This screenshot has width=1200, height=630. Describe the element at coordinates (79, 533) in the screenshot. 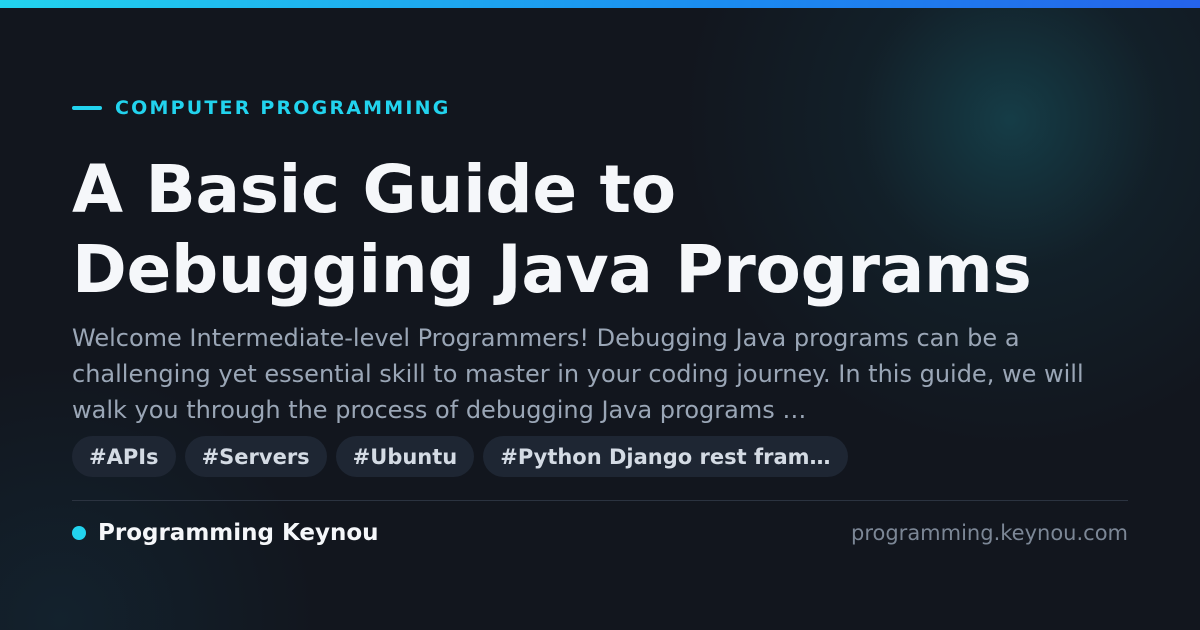

I see `brand-dot-icon` at that location.